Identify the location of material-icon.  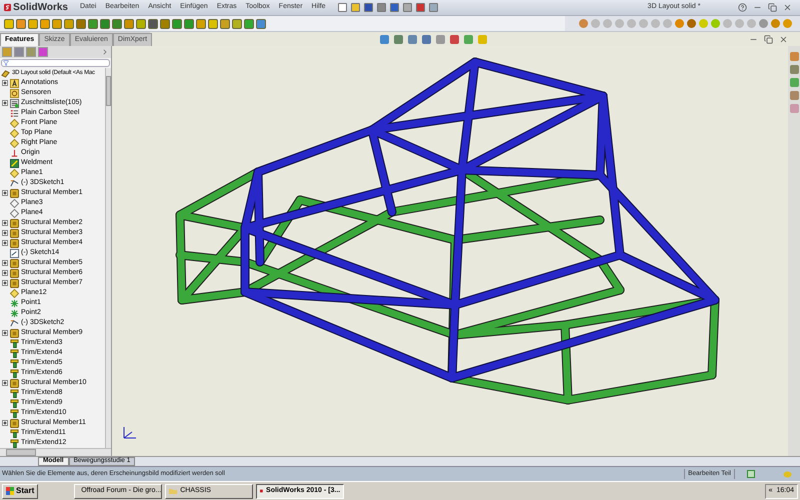
(14, 113).